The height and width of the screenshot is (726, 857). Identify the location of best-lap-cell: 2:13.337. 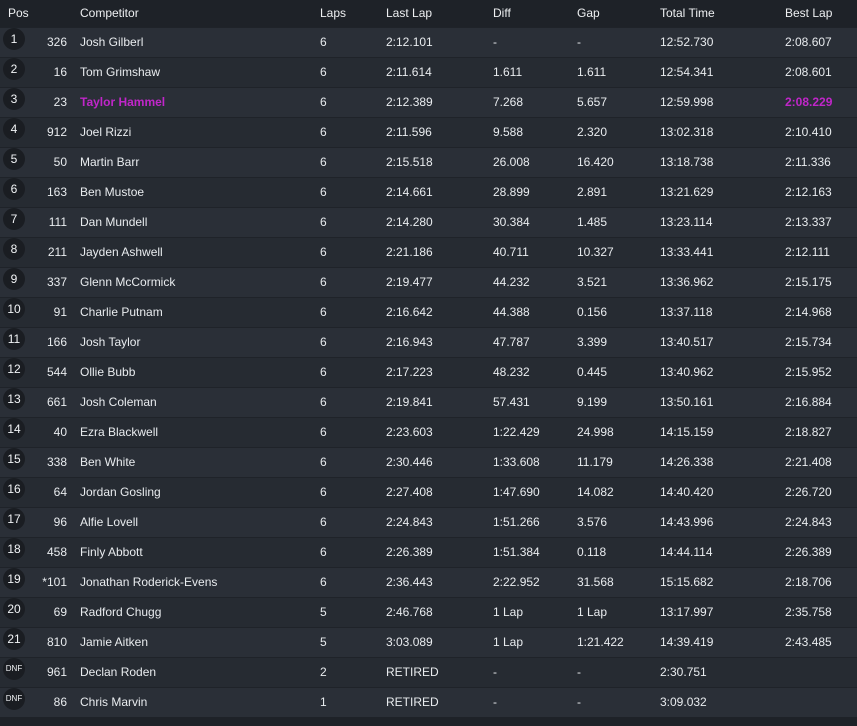
(808, 222).